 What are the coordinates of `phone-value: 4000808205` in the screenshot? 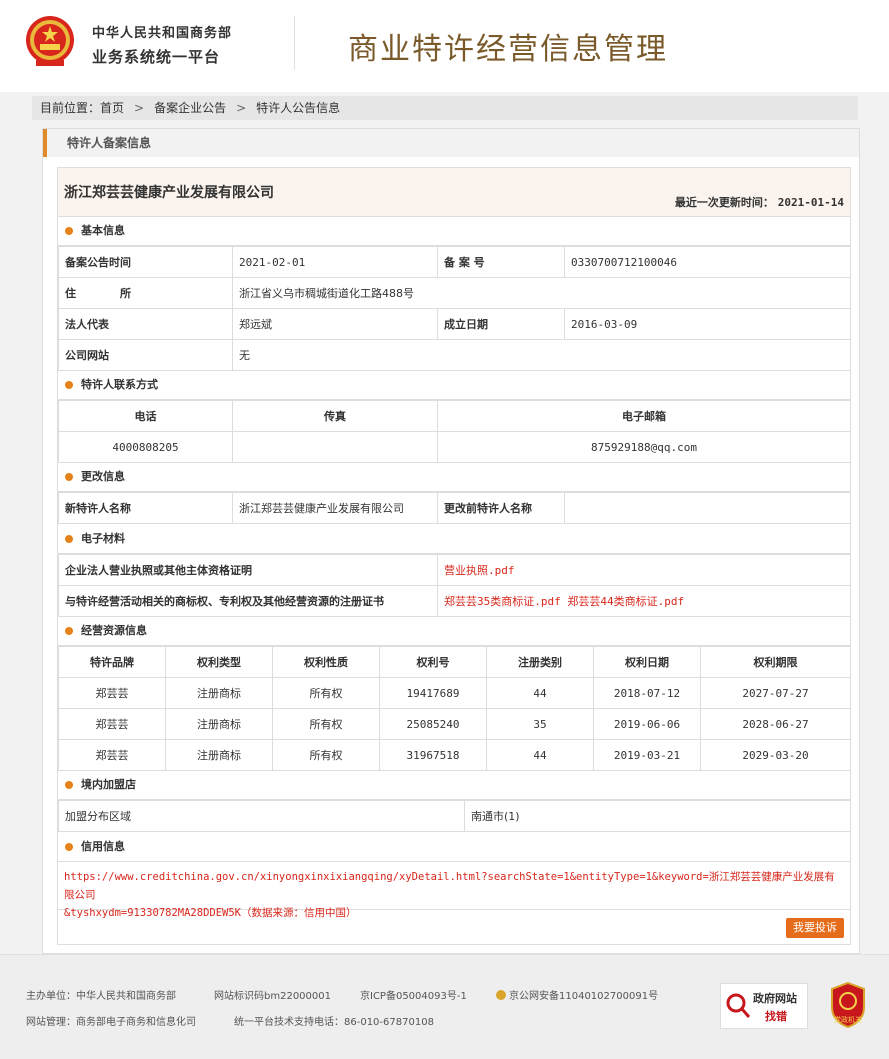 It's located at (145, 447).